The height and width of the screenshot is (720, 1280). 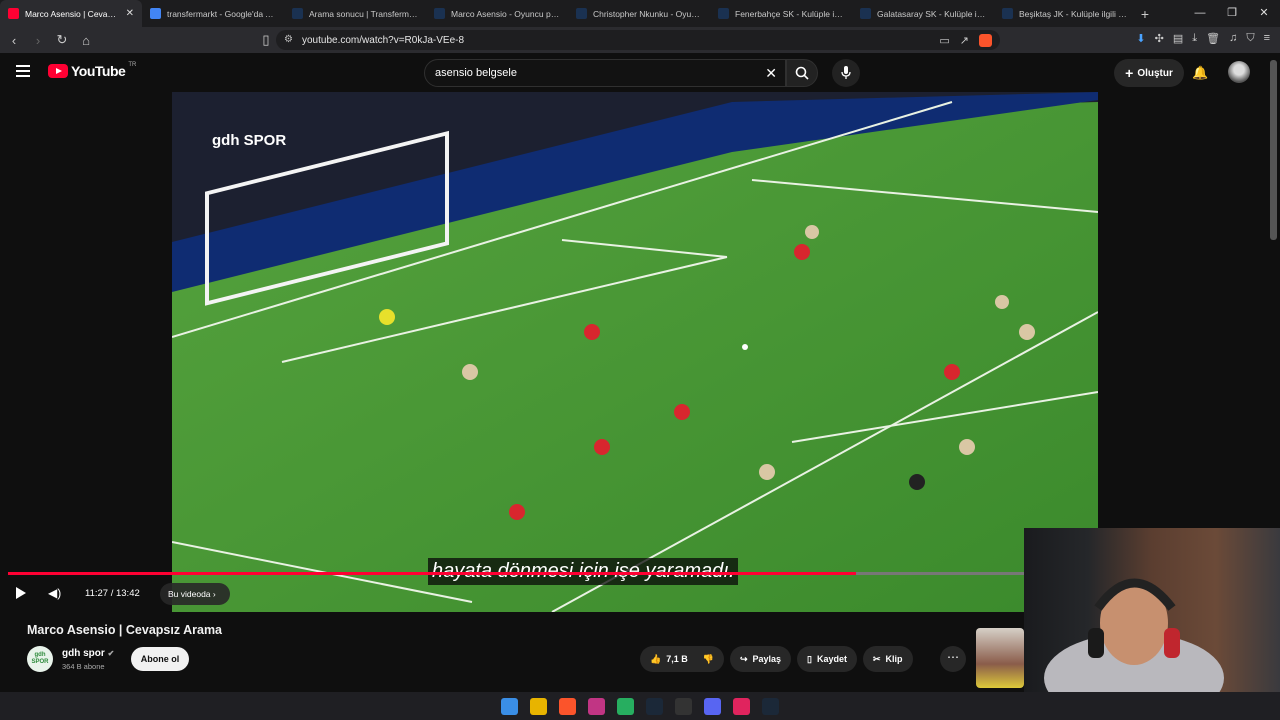 I want to click on video-progress-bar, so click(x=516, y=573).